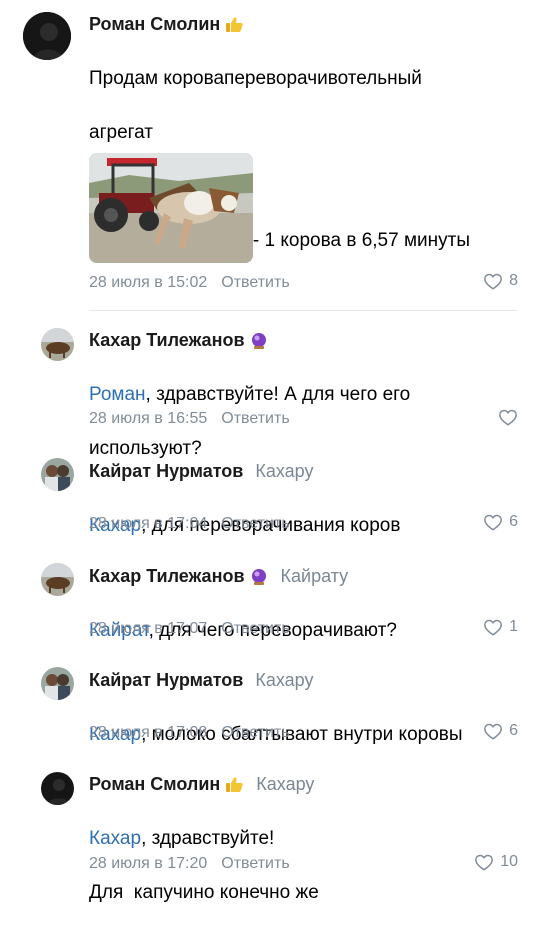 The height and width of the screenshot is (933, 540). Describe the element at coordinates (117, 394) in the screenshot. I see `mention-link: Роман` at that location.